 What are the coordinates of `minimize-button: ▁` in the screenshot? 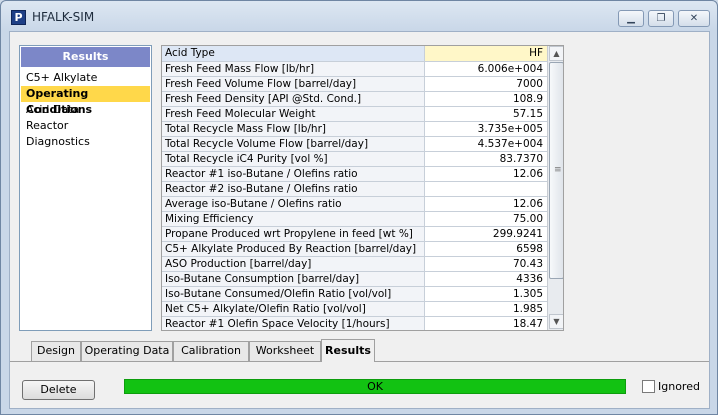 It's located at (631, 18).